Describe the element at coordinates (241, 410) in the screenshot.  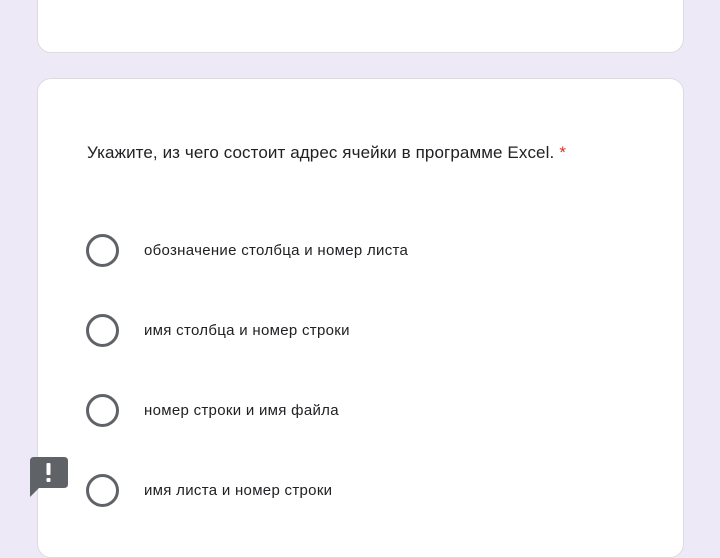
I see `option-label: номер строки и имя файла` at that location.